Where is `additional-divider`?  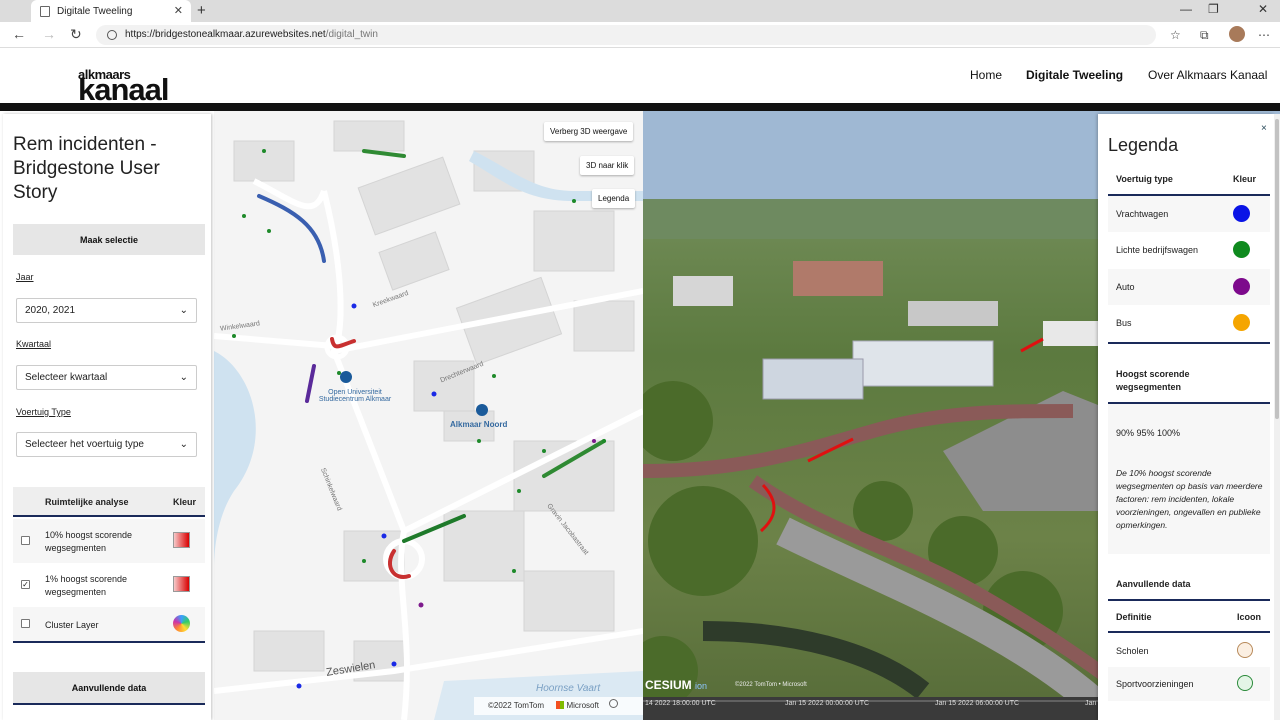
additional-divider is located at coordinates (109, 704).